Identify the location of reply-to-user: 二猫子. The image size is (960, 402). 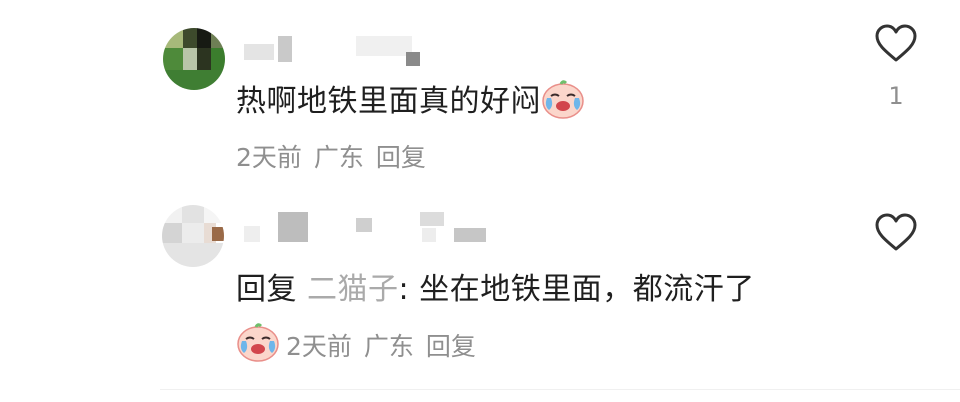
(353, 289).